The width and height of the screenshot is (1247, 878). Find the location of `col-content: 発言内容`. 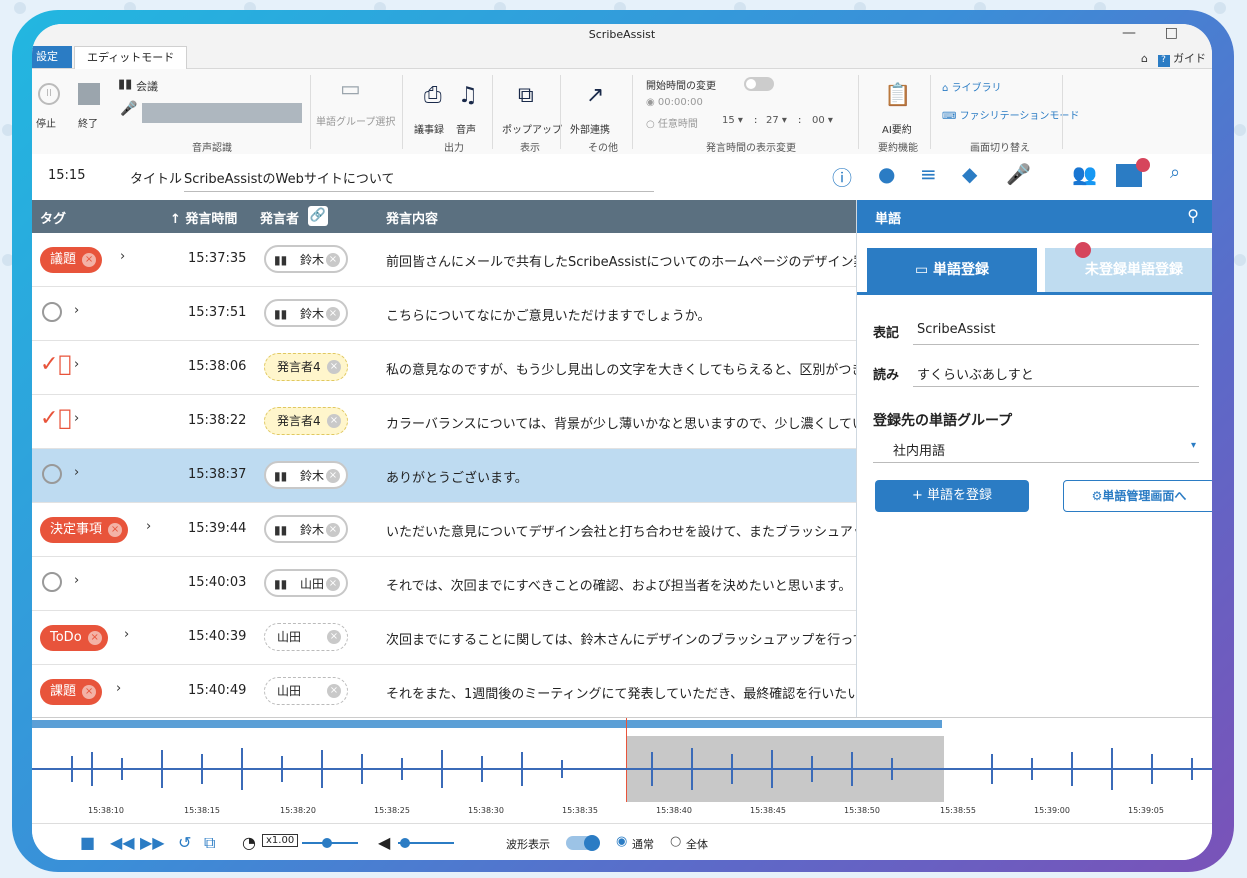

col-content: 発言内容 is located at coordinates (412, 217).